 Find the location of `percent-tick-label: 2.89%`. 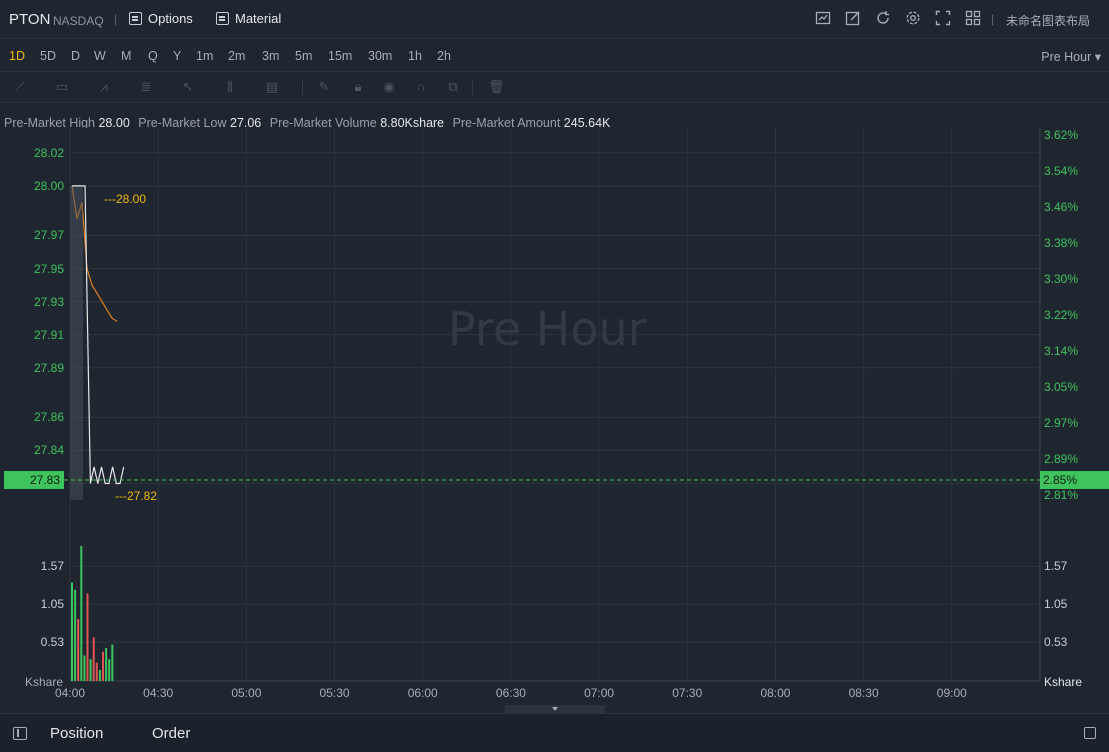

percent-tick-label: 2.89% is located at coordinates (1061, 459).